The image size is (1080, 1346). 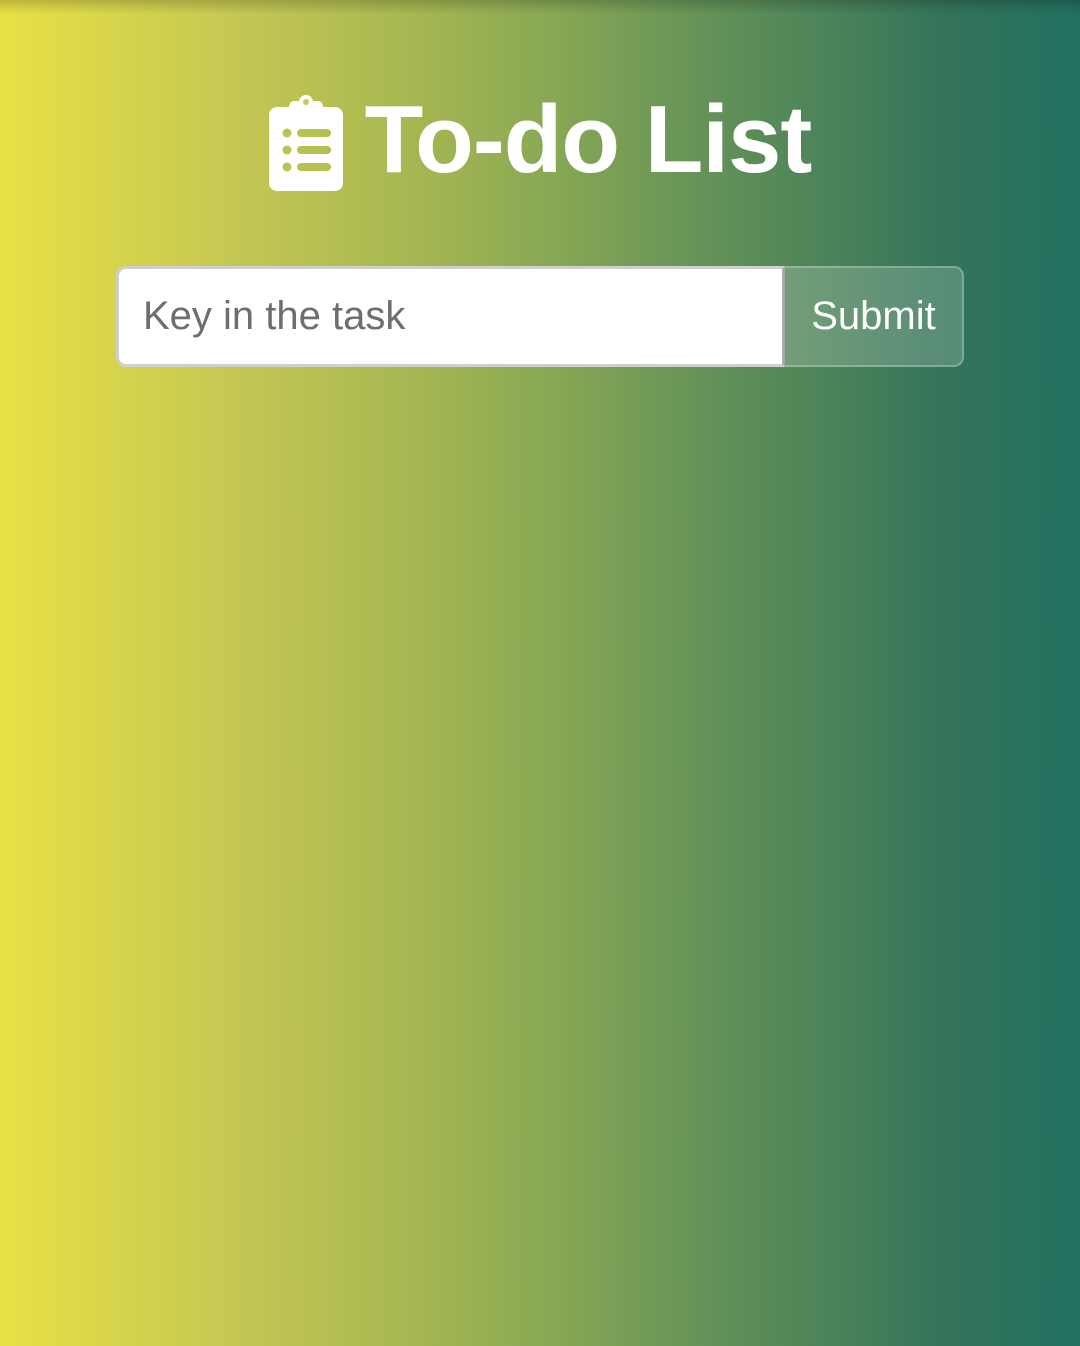 I want to click on task-input, so click(x=450, y=316).